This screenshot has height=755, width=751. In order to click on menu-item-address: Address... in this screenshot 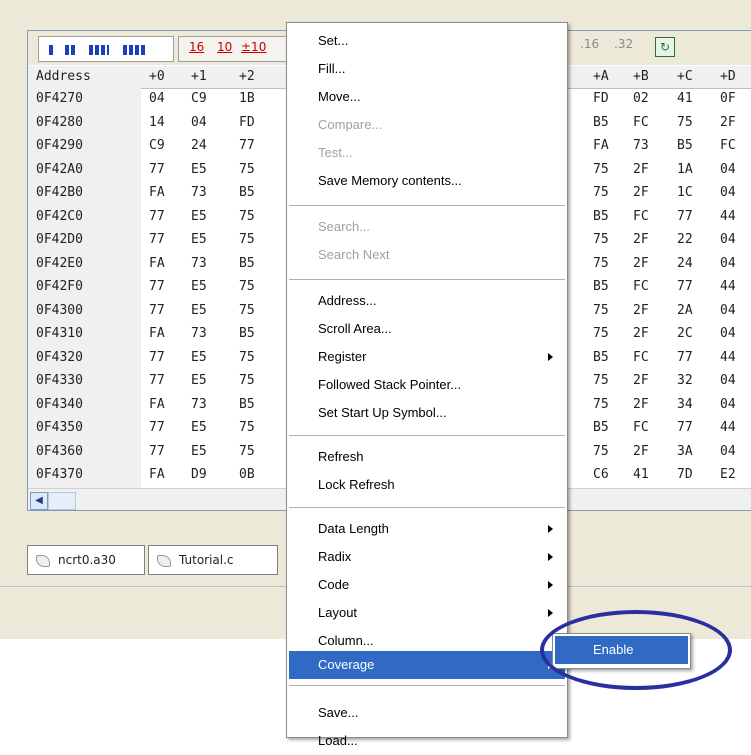, I will do `click(427, 301)`.